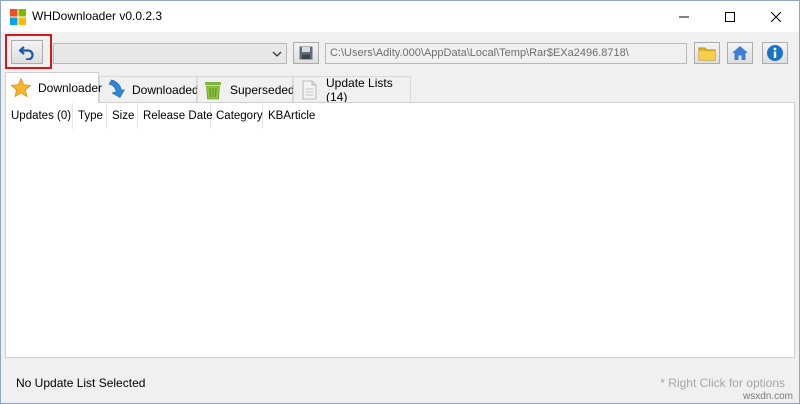 The width and height of the screenshot is (800, 404). I want to click on tab-update-lists: Update Lists (14), so click(352, 89).